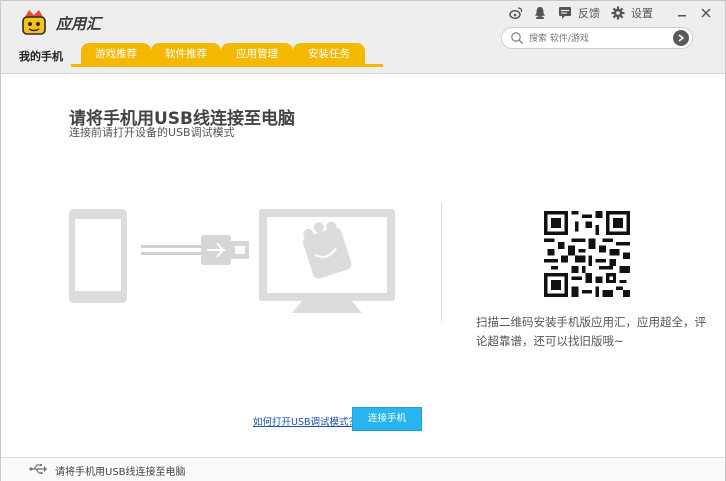 The height and width of the screenshot is (481, 726). What do you see at coordinates (618, 13) in the screenshot?
I see `gear-icon` at bounding box center [618, 13].